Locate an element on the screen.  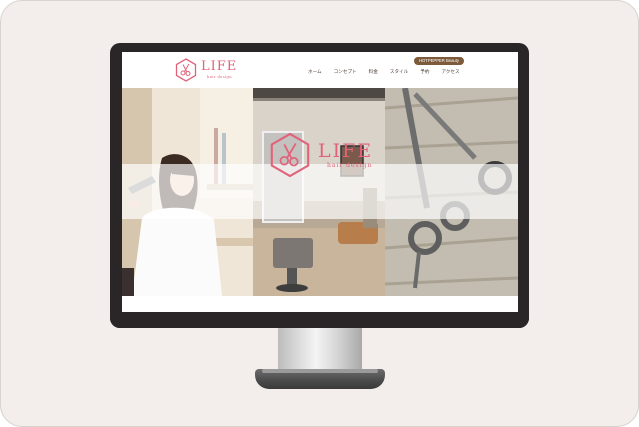
scissors-hexagon-logo-icon is located at coordinates (186, 70).